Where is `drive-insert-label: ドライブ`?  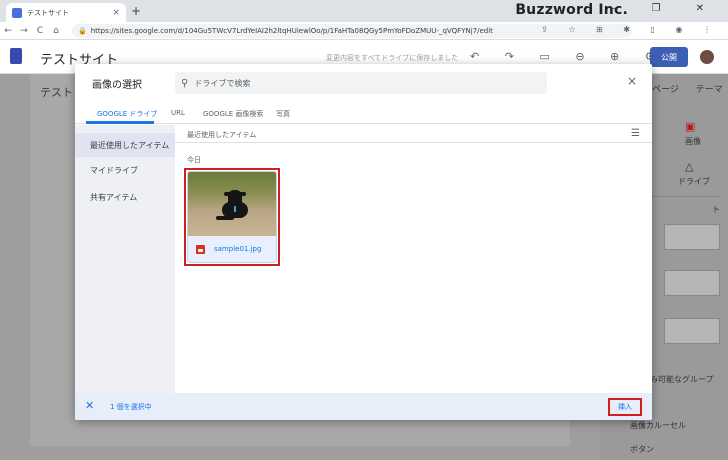
drive-insert-label: ドライブ is located at coordinates (694, 181).